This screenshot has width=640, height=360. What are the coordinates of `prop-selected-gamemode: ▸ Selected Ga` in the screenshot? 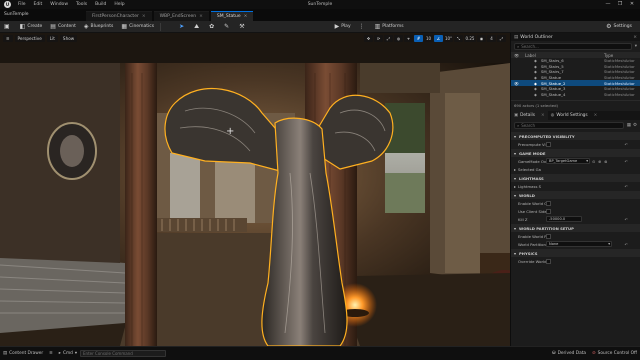 It's located at (575, 169).